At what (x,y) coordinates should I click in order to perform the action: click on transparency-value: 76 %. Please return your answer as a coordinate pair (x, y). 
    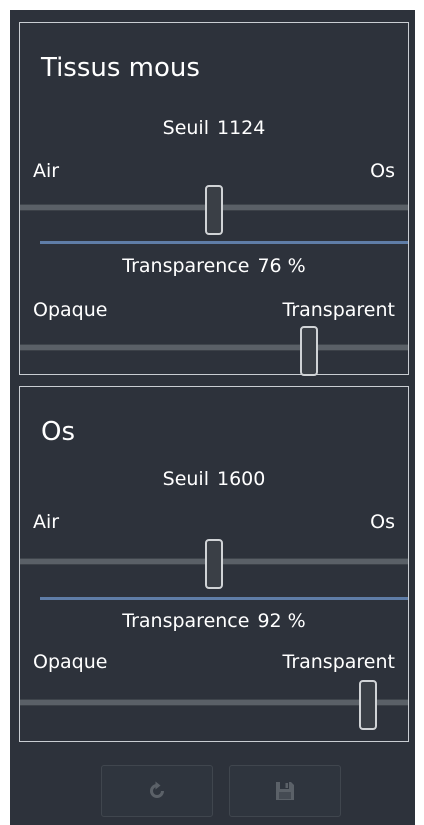
    Looking at the image, I should click on (281, 266).